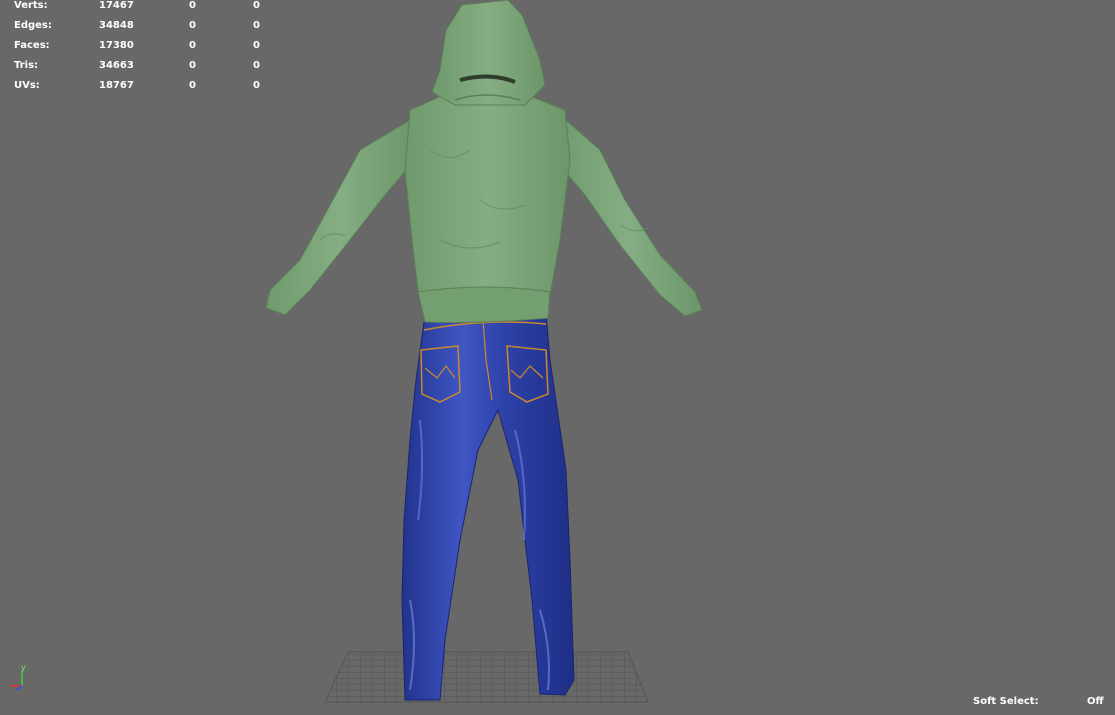 The width and height of the screenshot is (1115, 715). Describe the element at coordinates (486, 677) in the screenshot. I see `ground-grid` at that location.